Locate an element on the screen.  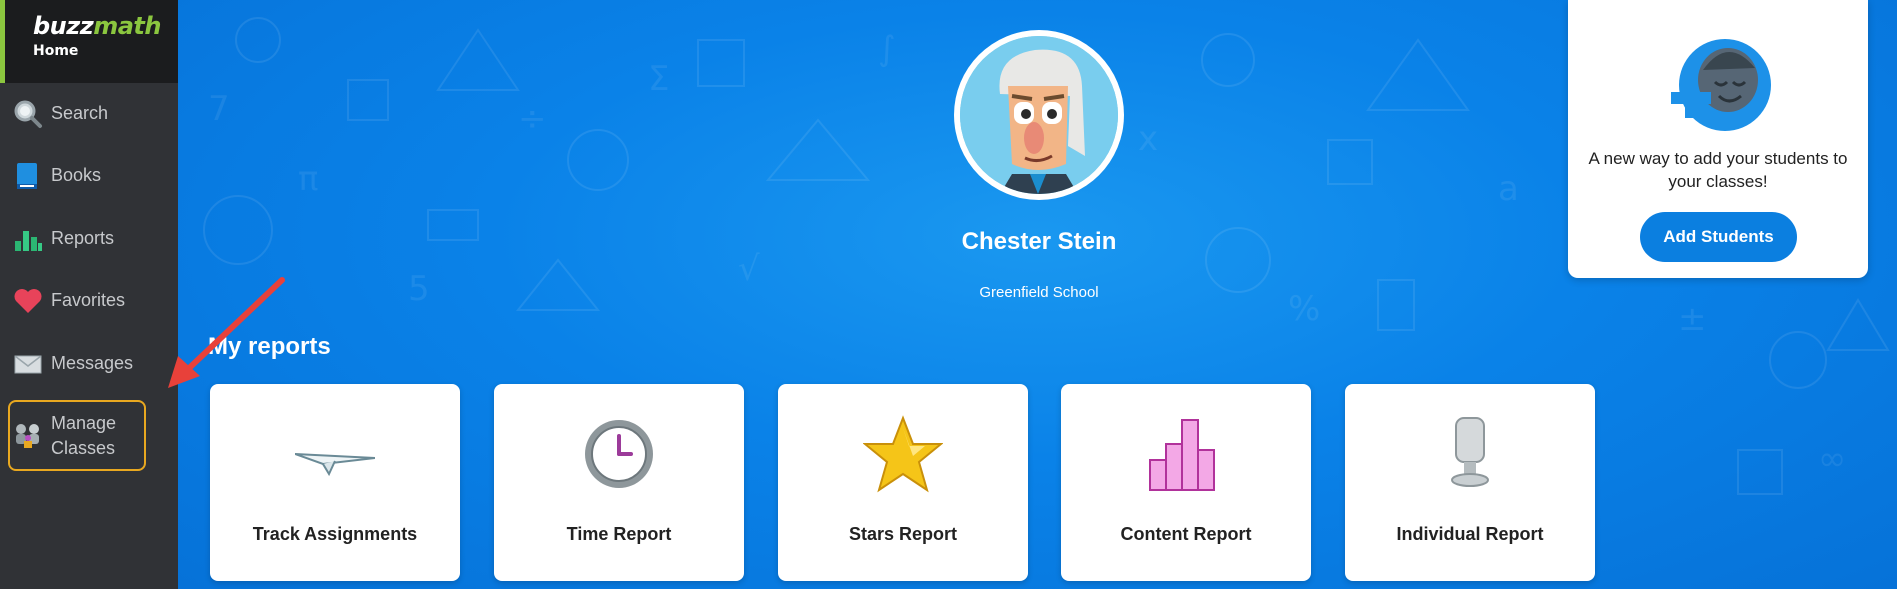
svg-text: 5 is located at coordinates (419, 289).